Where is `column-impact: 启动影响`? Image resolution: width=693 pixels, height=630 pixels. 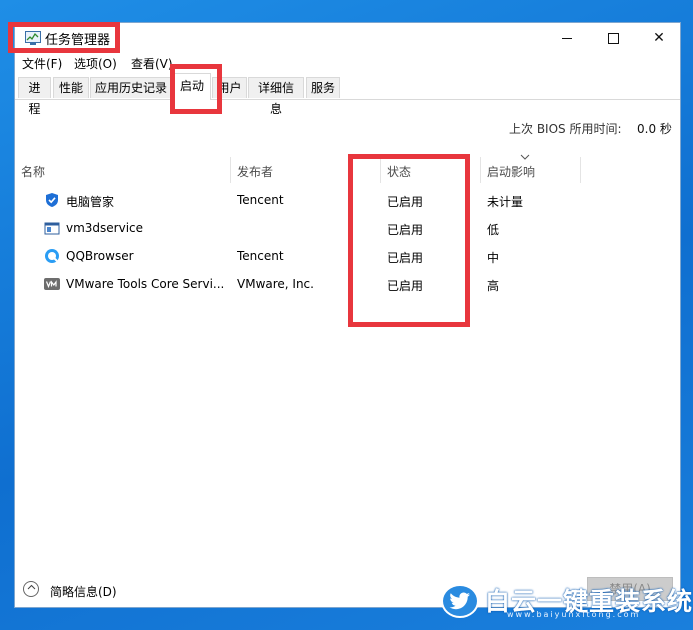 column-impact: 启动影响 is located at coordinates (531, 170).